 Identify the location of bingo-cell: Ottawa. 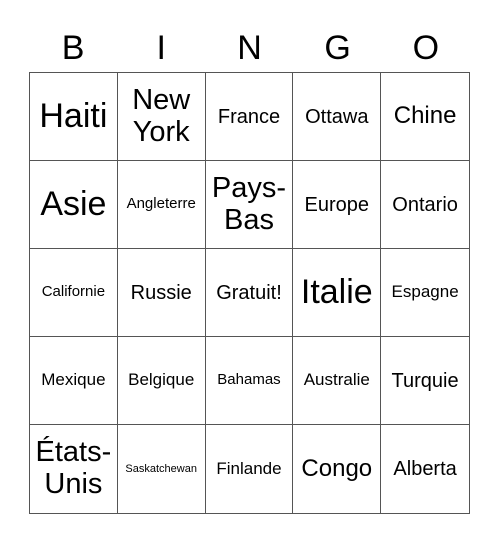
(337, 117).